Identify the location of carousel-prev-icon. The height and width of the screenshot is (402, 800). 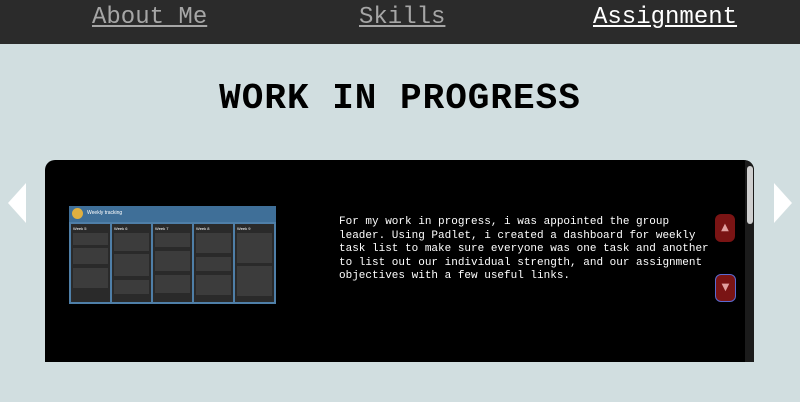
(17, 203).